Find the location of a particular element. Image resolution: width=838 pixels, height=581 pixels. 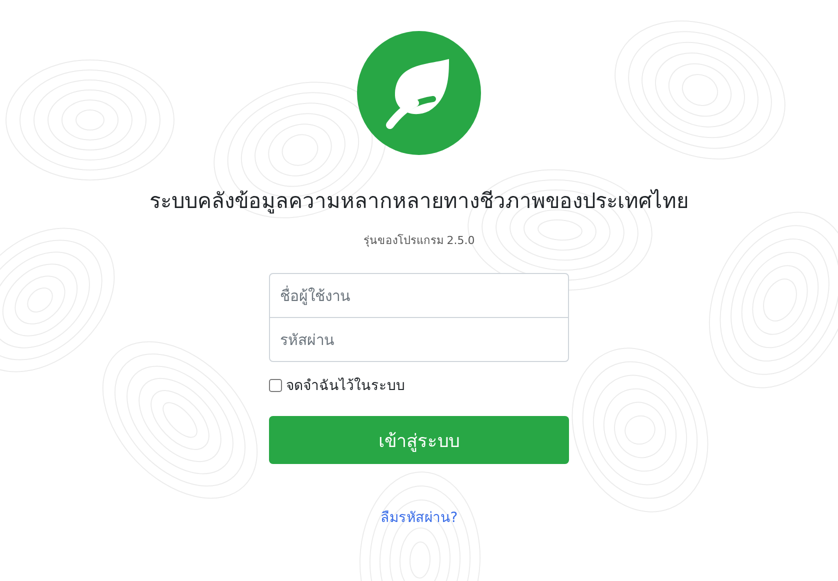

remember-label: จดจำฉันไว้ในระบบ is located at coordinates (345, 386).